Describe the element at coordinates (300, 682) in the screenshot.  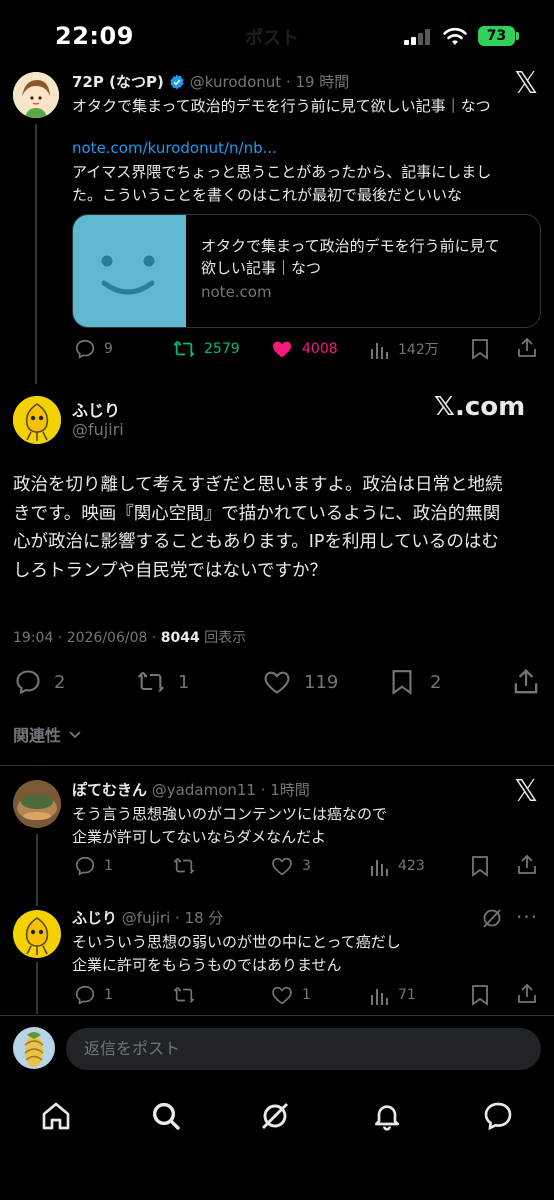
I see `like-button: 119` at that location.